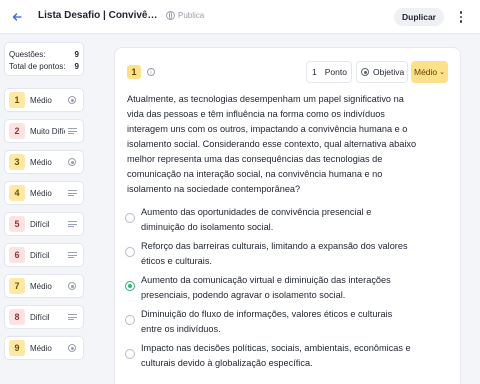  I want to click on back-arrow-icon, so click(17, 17).